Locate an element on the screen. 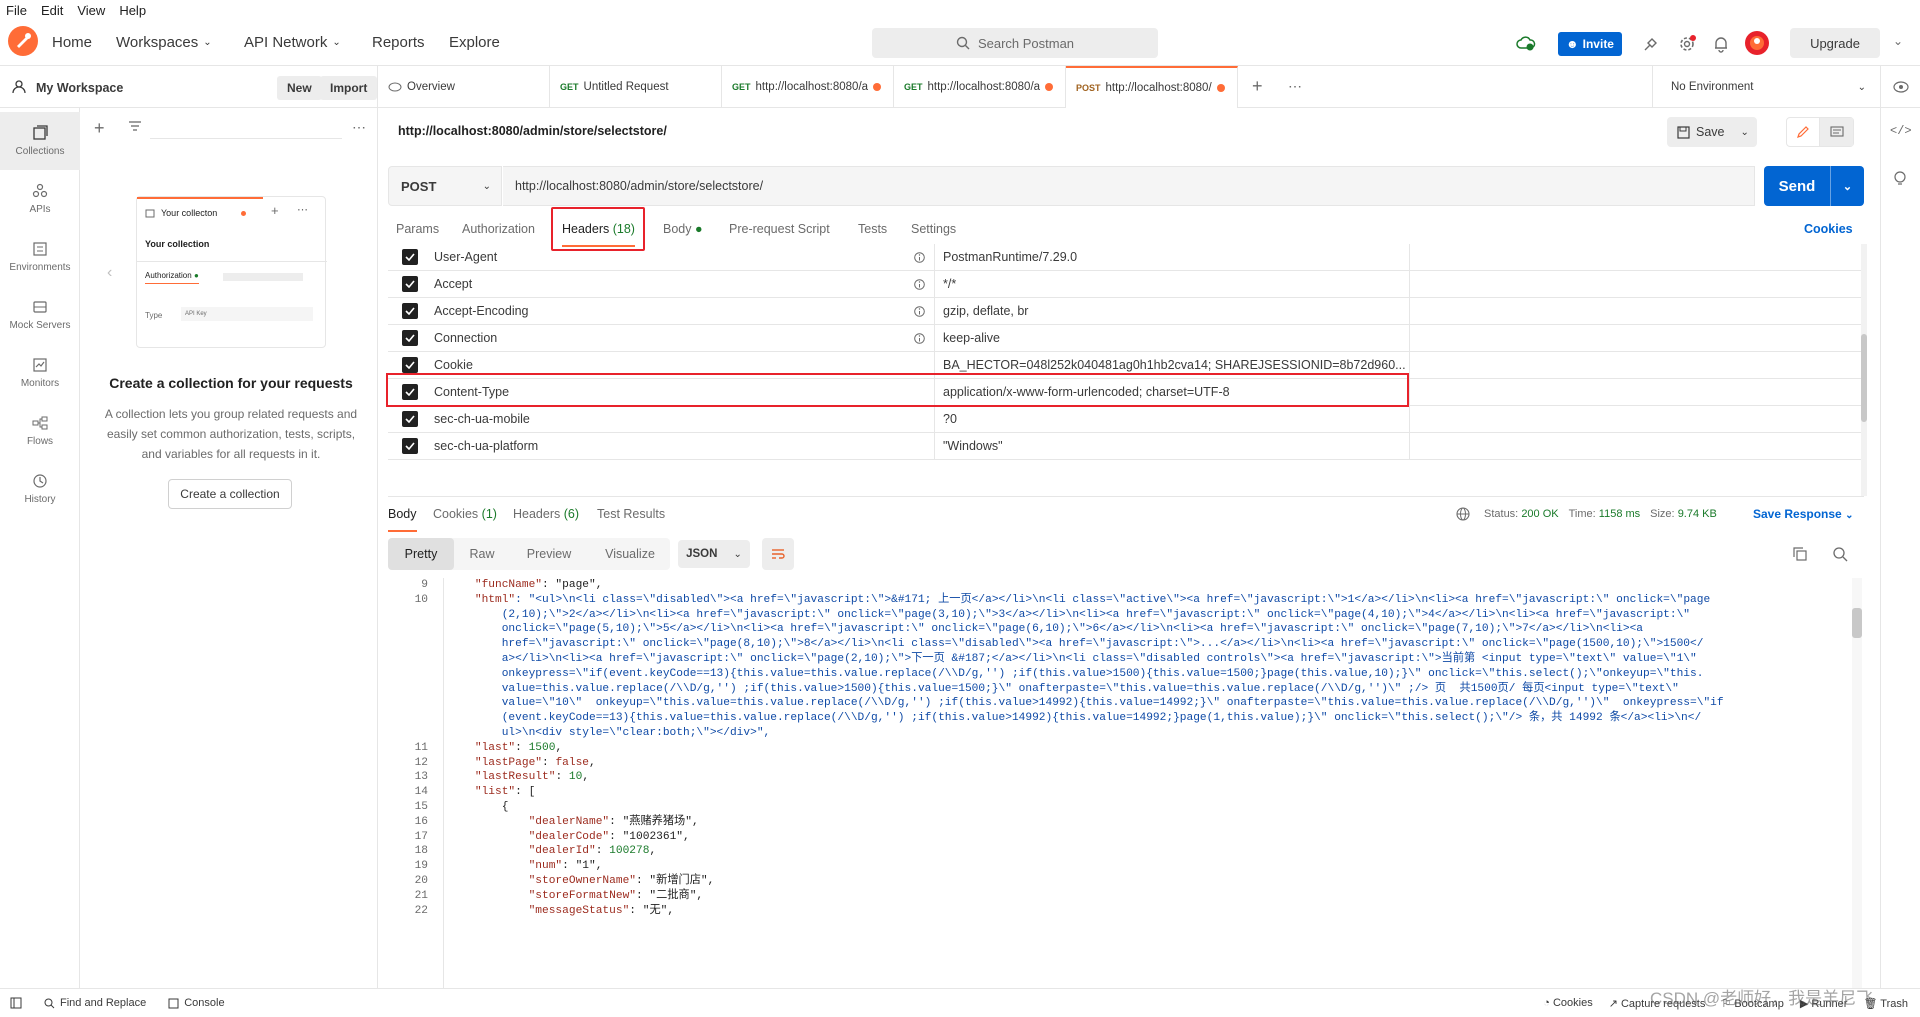 The image size is (1920, 1017). menu-file: File is located at coordinates (16, 10).